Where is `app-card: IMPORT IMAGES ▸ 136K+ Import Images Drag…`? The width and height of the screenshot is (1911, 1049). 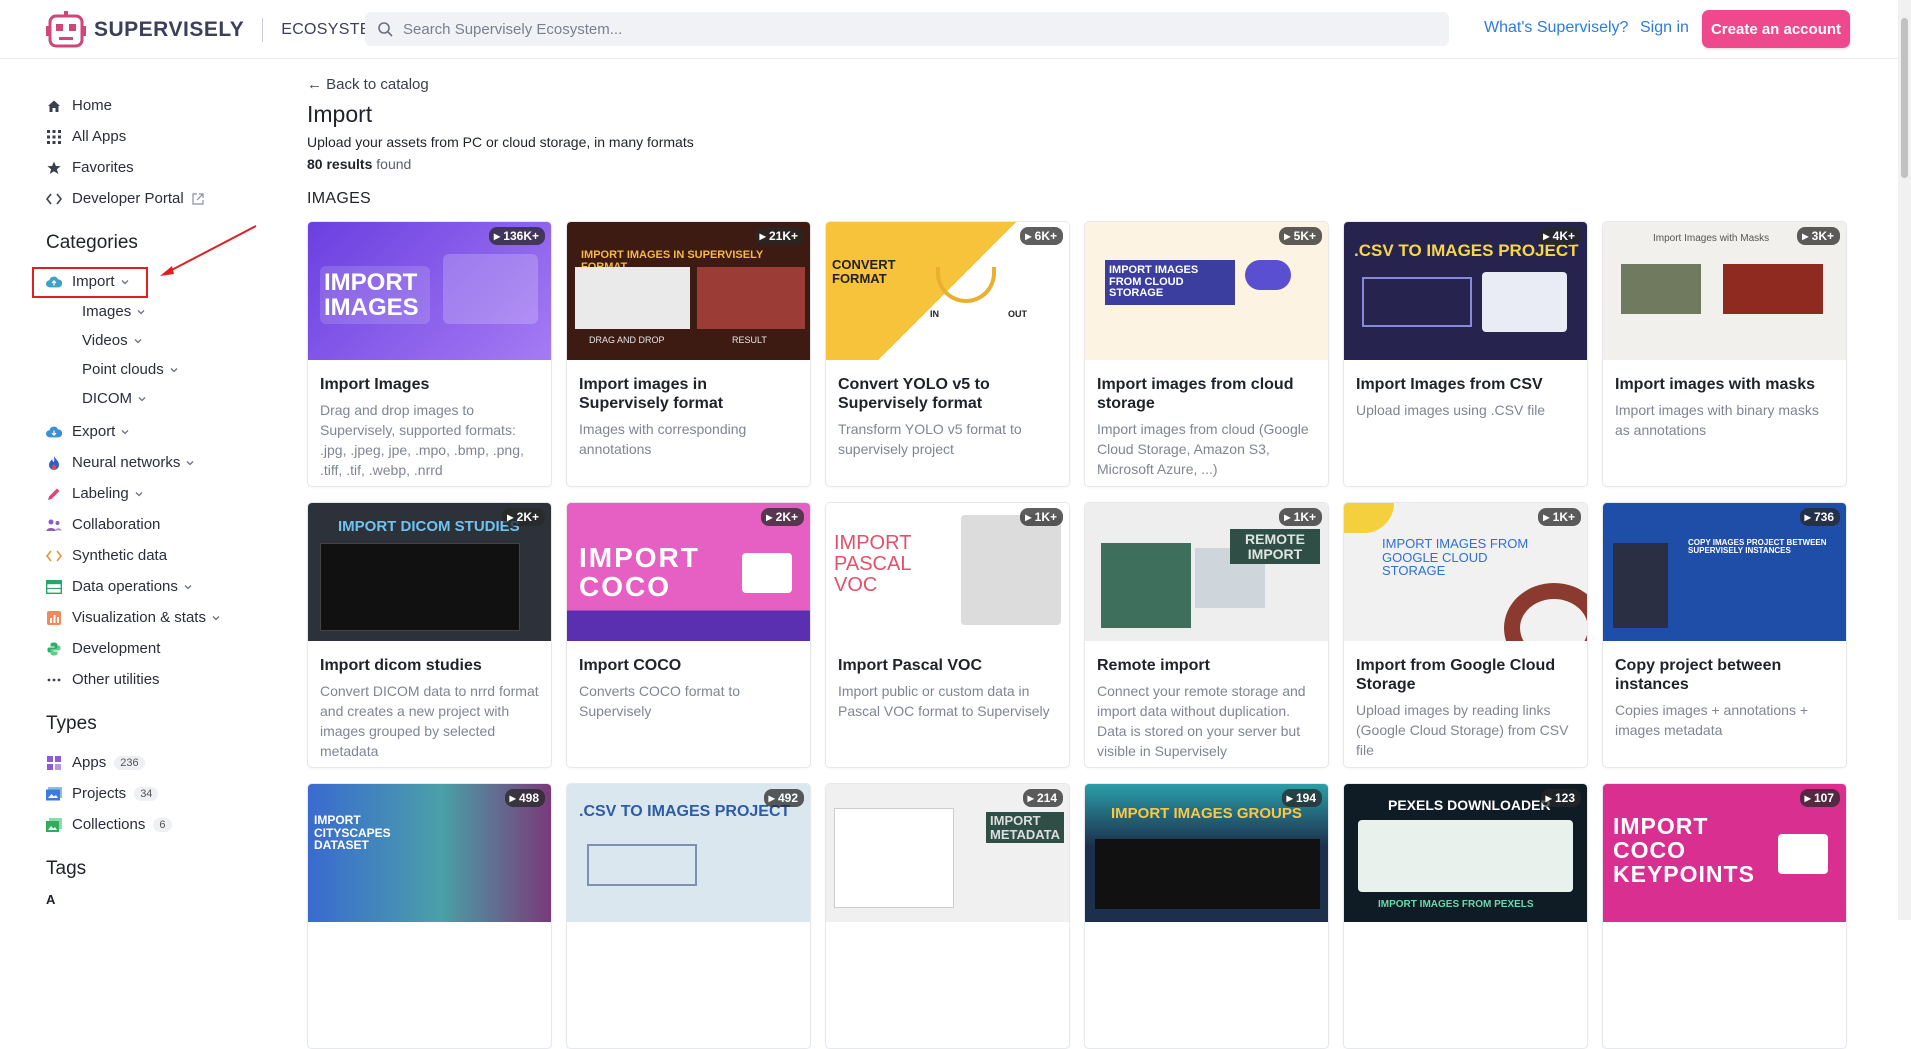 app-card: IMPORT IMAGES ▸ 136K+ Import Images Drag… is located at coordinates (429, 354).